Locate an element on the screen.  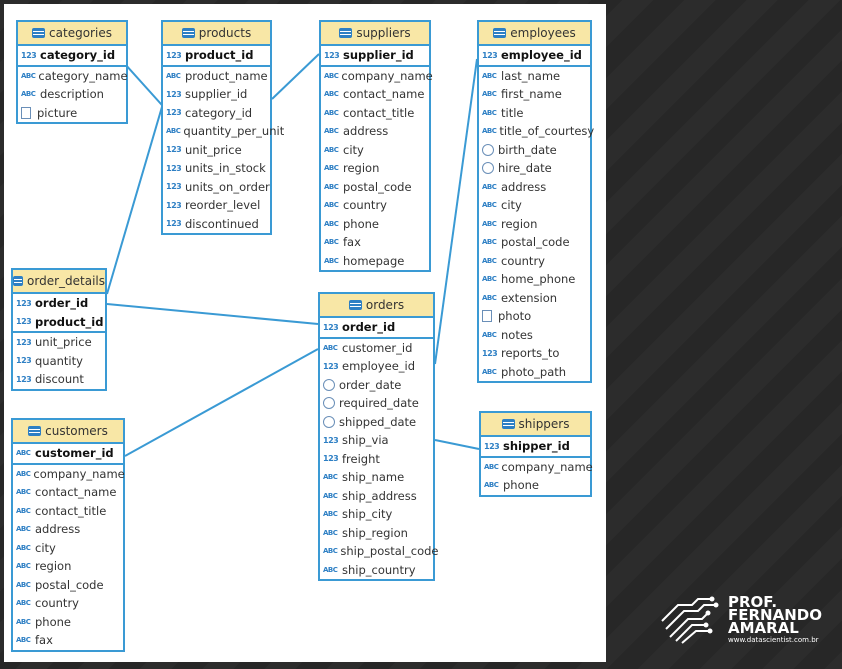
column-row: ABC extension is located at coordinates (534, 298).